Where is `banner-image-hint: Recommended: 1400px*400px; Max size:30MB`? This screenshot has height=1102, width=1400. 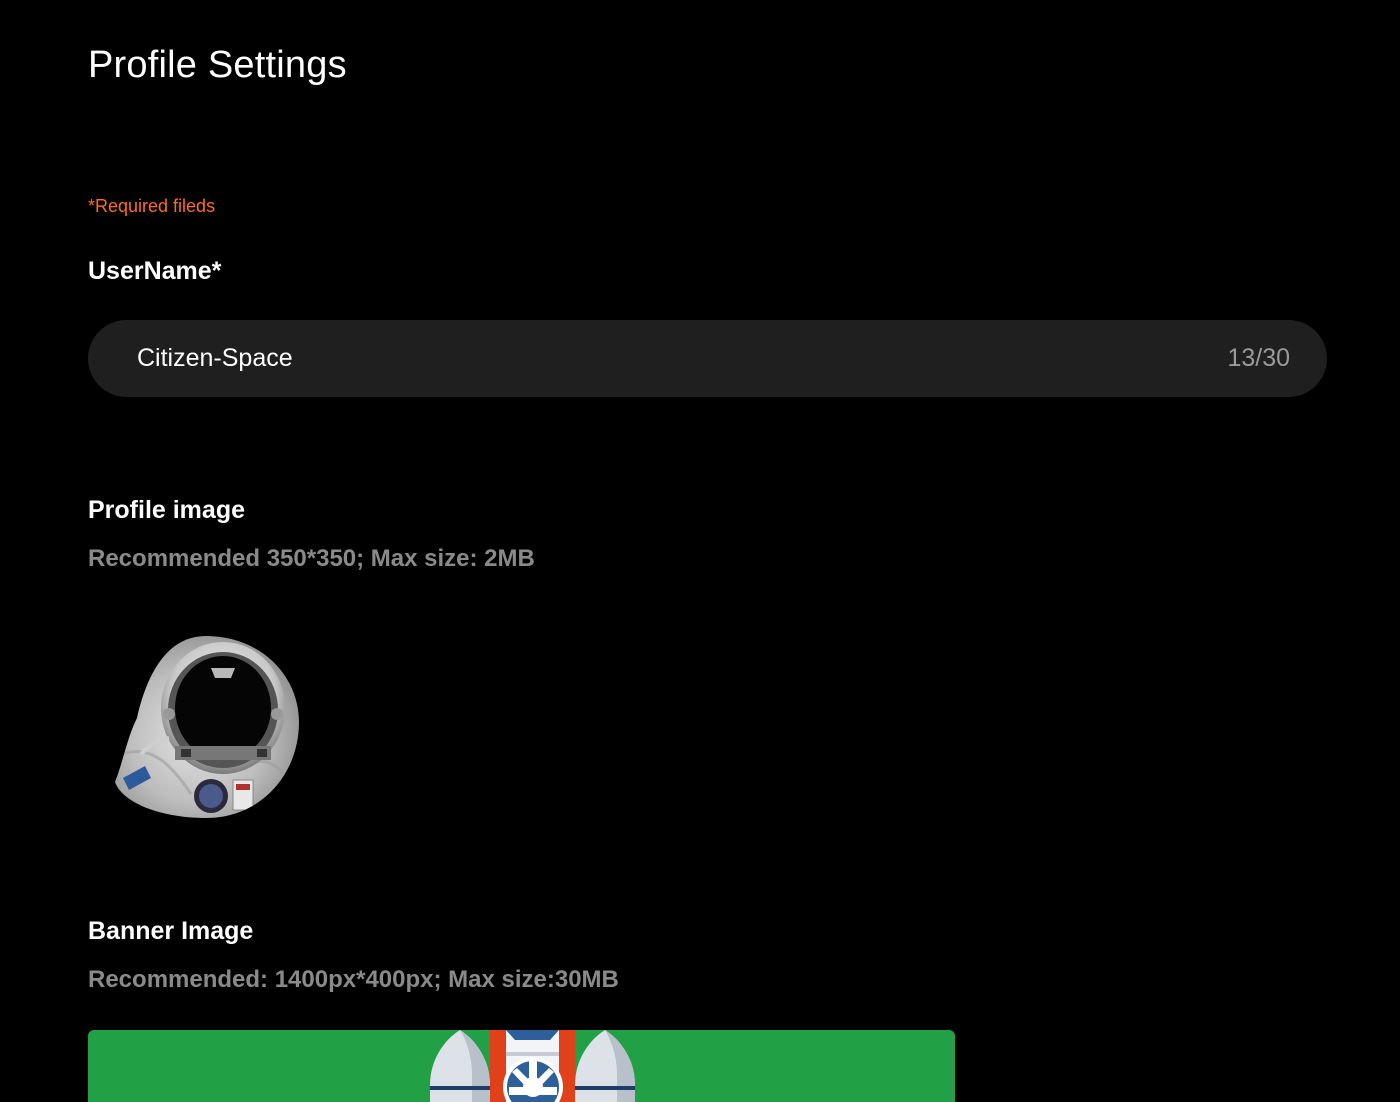
banner-image-hint: Recommended: 1400px*400px; Max size:30MB is located at coordinates (353, 979).